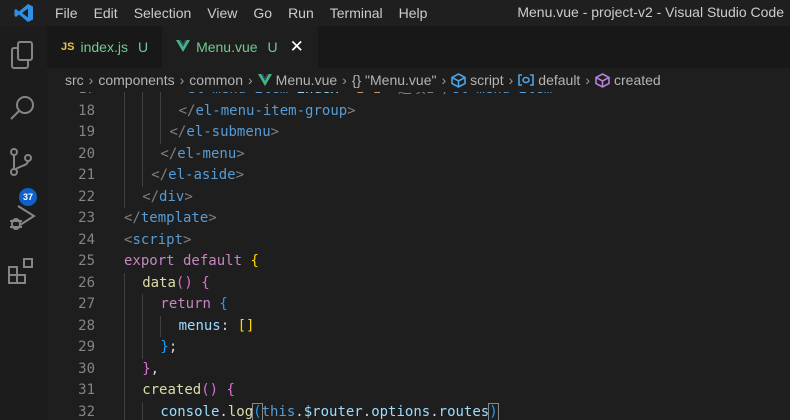 Image resolution: width=790 pixels, height=420 pixels. Describe the element at coordinates (418, 305) in the screenshot. I see `code-line: 27 return {` at that location.